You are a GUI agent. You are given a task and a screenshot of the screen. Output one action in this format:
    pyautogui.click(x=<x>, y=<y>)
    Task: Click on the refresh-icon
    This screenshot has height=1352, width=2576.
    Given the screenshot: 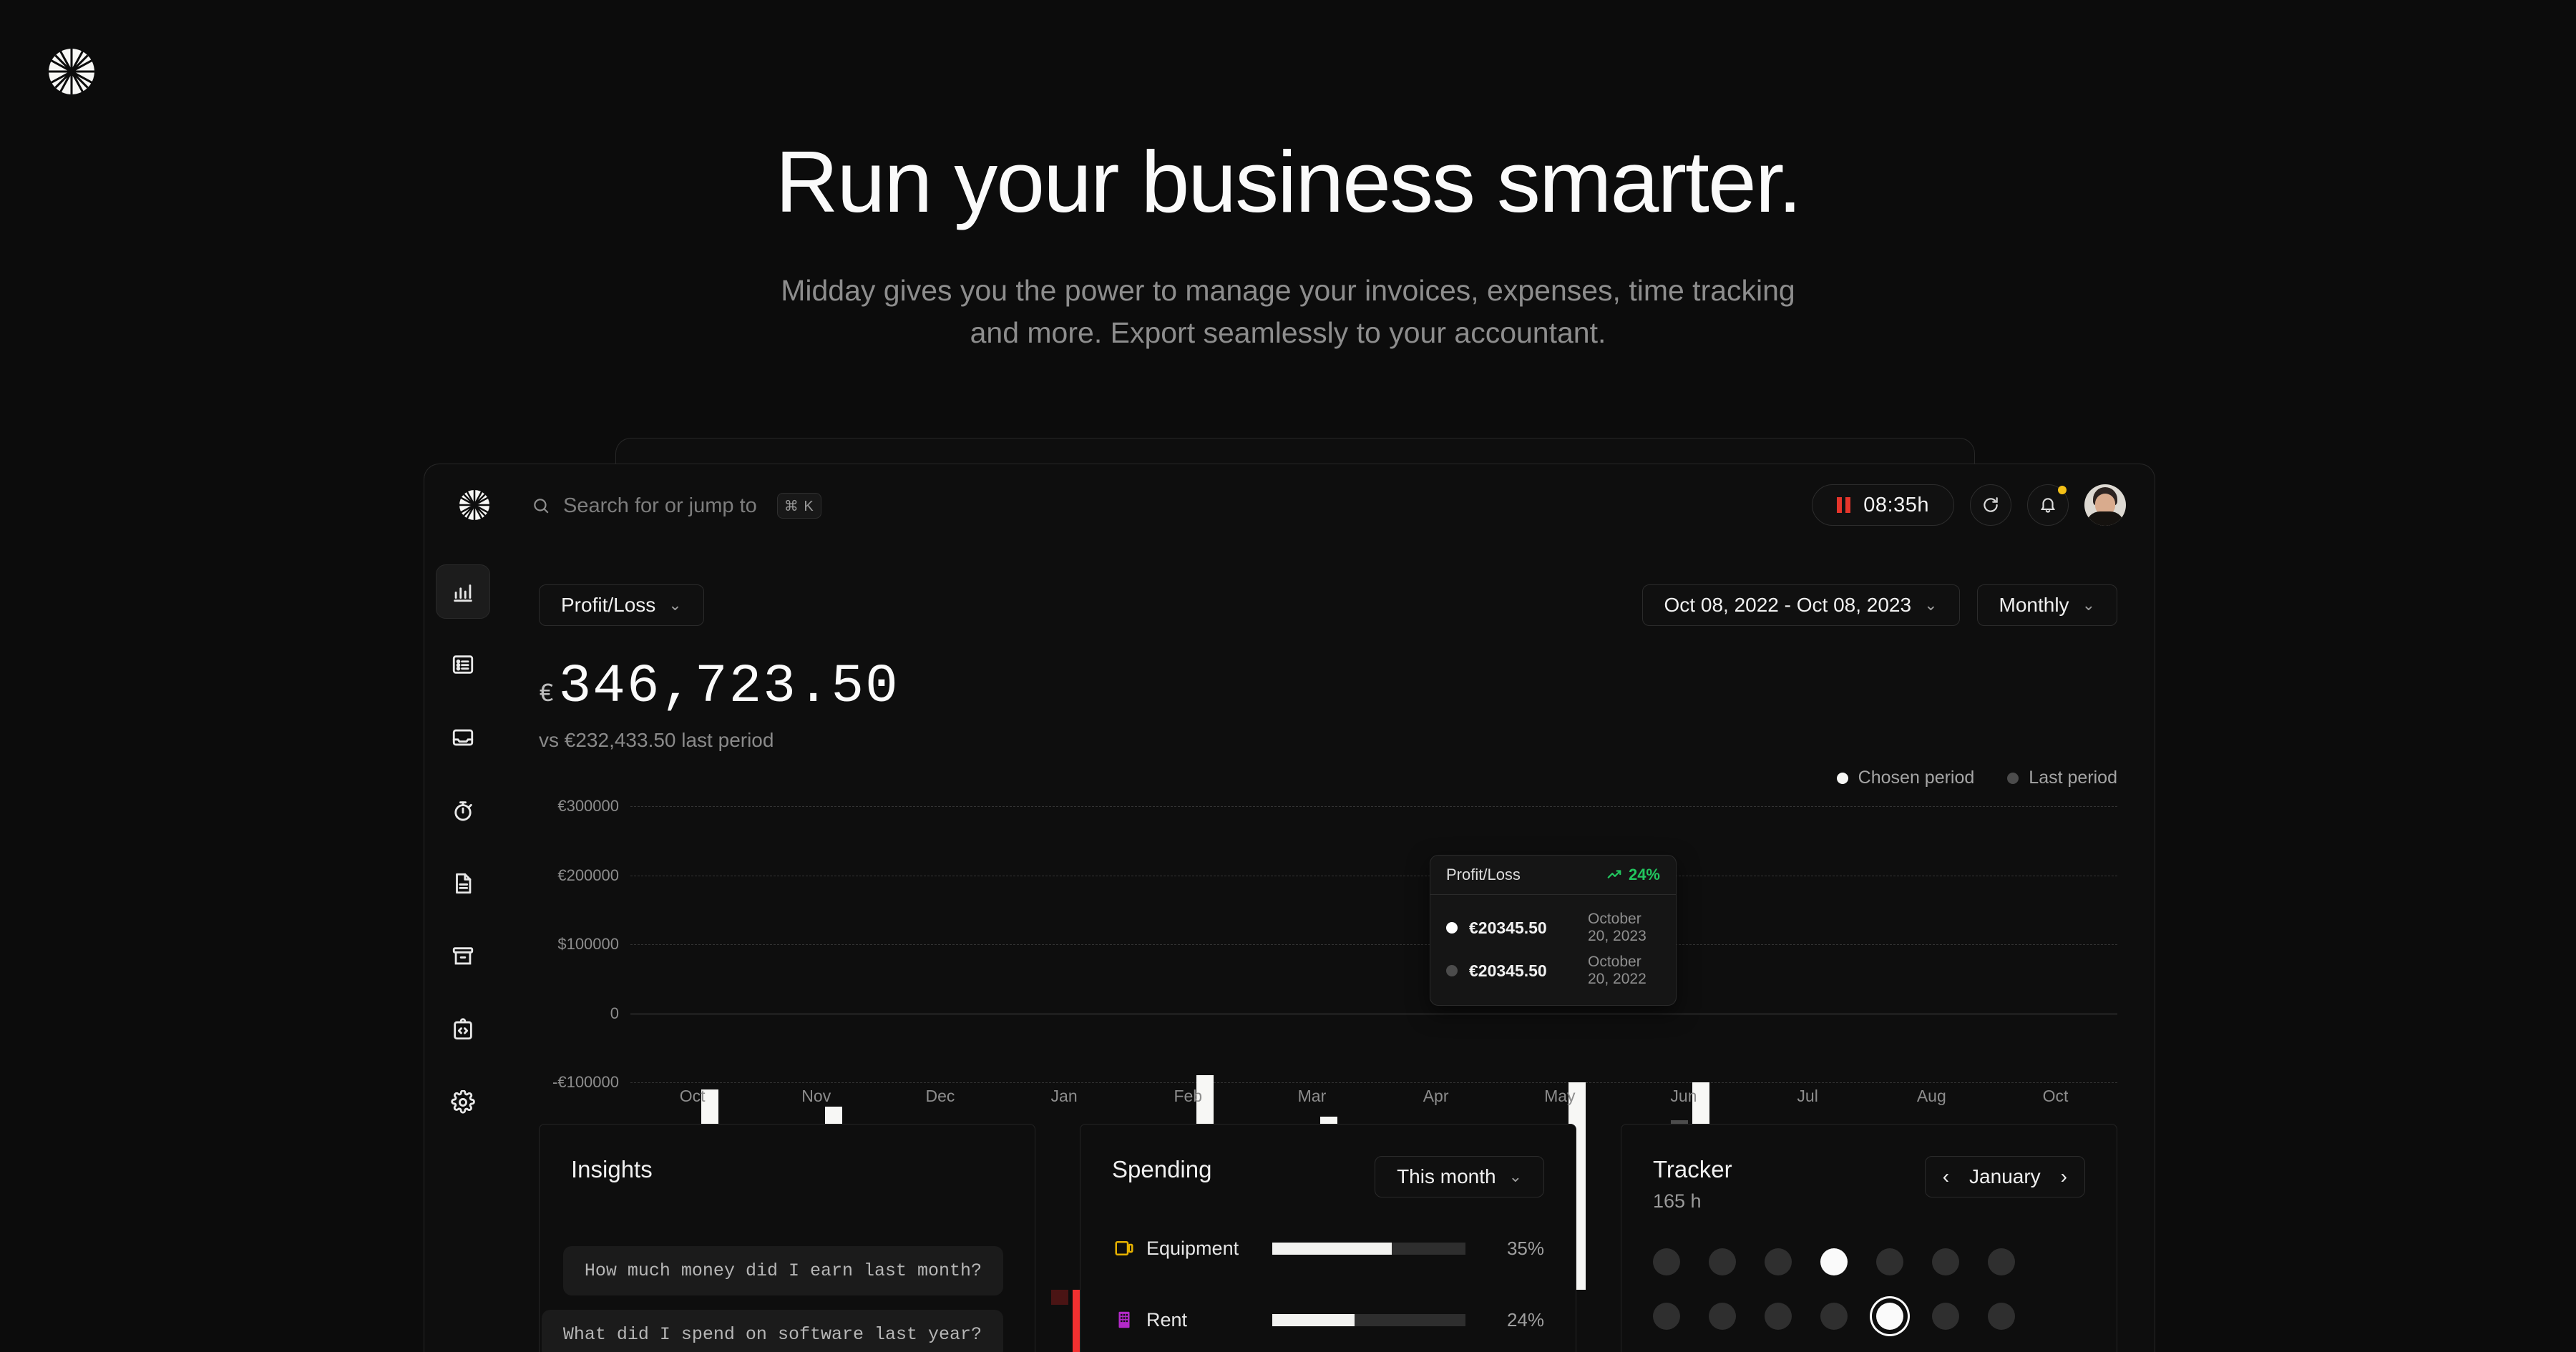 What is the action you would take?
    pyautogui.click(x=1991, y=505)
    